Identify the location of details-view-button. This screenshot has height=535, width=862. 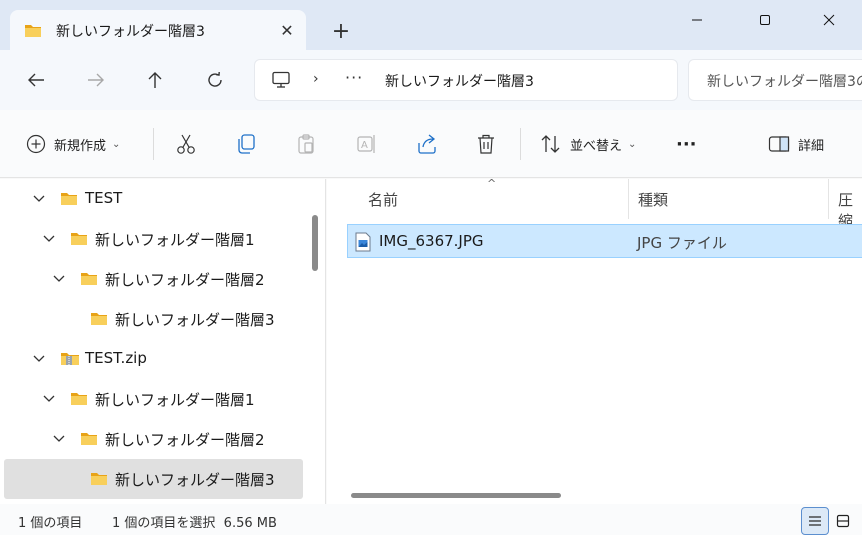
(815, 521).